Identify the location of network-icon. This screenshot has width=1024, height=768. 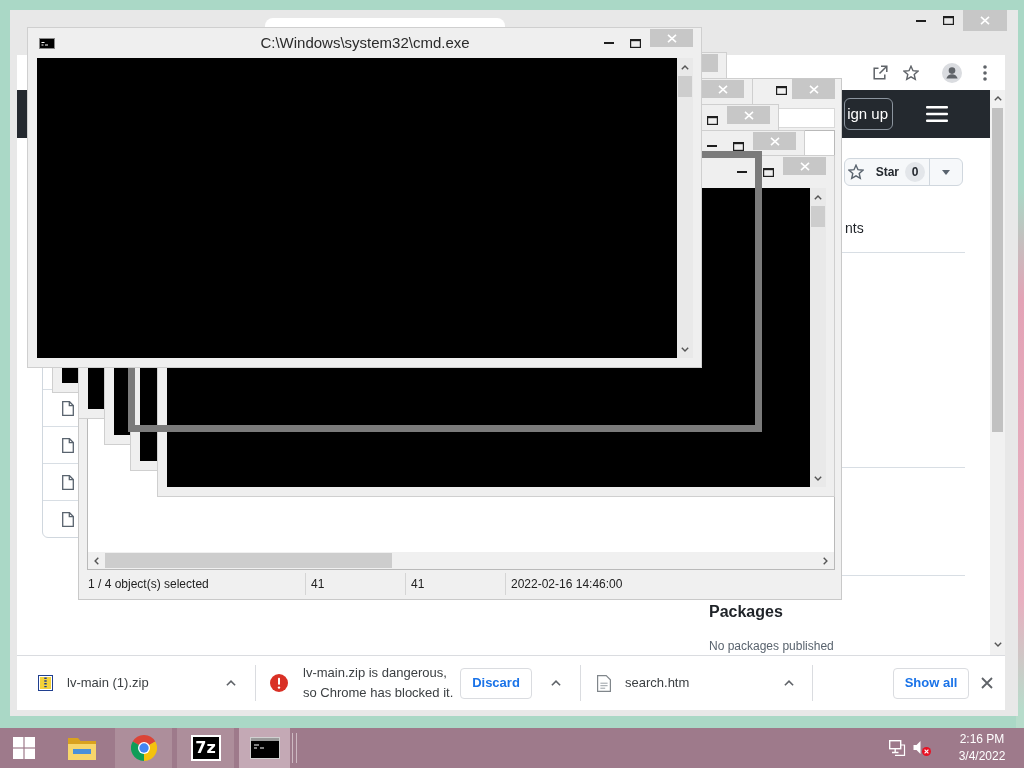
(898, 748).